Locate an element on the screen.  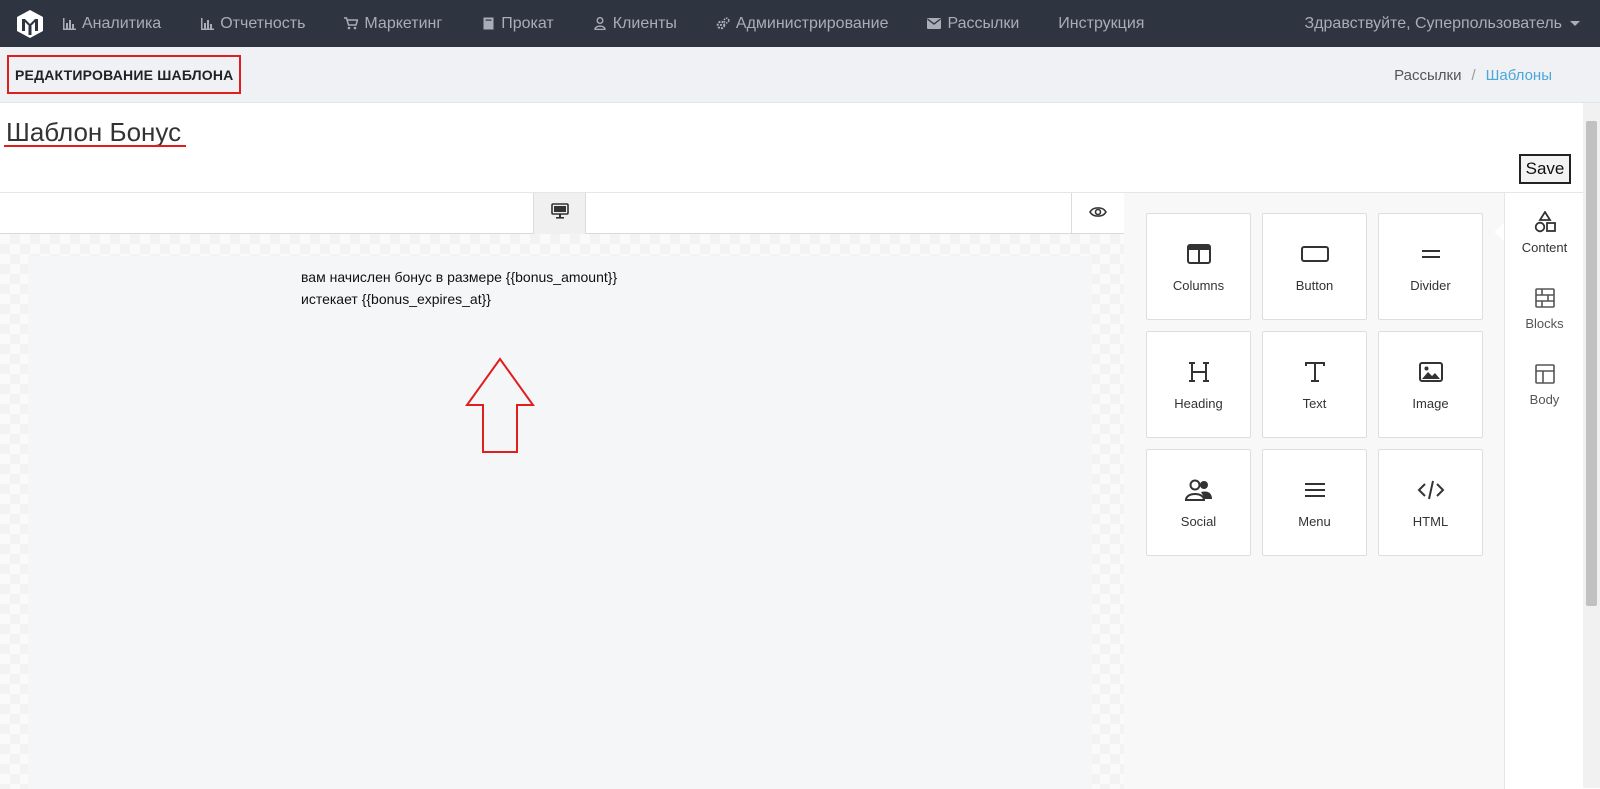
book-icon is located at coordinates (488, 24).